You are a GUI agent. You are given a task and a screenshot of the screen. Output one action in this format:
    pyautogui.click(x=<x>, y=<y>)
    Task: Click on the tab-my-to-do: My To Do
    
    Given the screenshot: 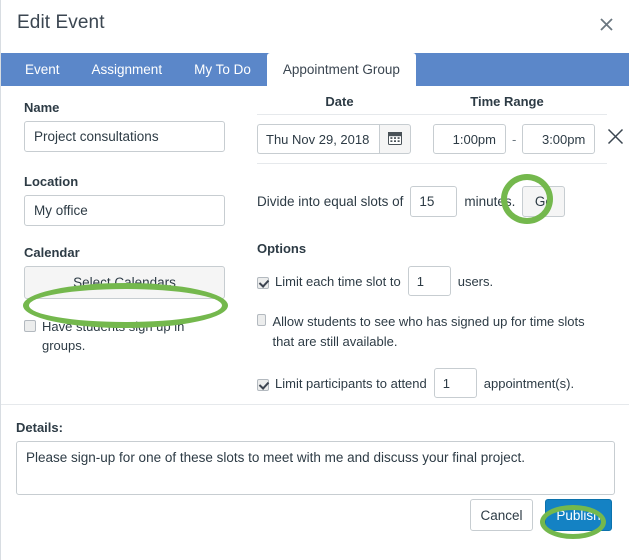 What is the action you would take?
    pyautogui.click(x=222, y=69)
    